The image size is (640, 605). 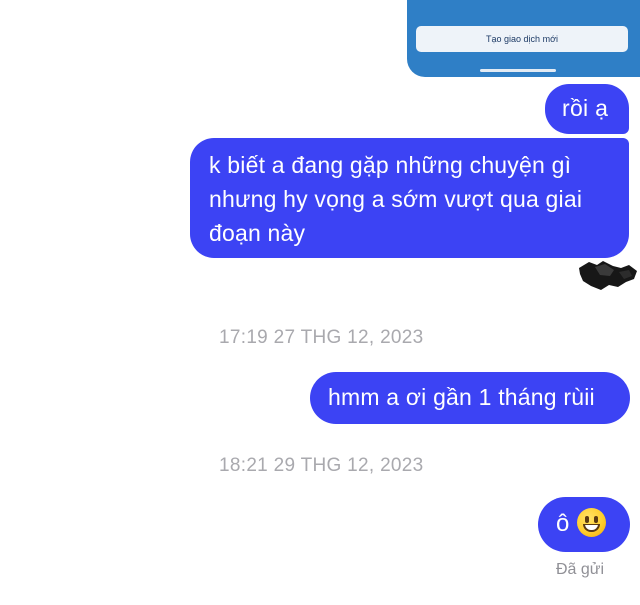 I want to click on grinning-face-icon, so click(x=592, y=522).